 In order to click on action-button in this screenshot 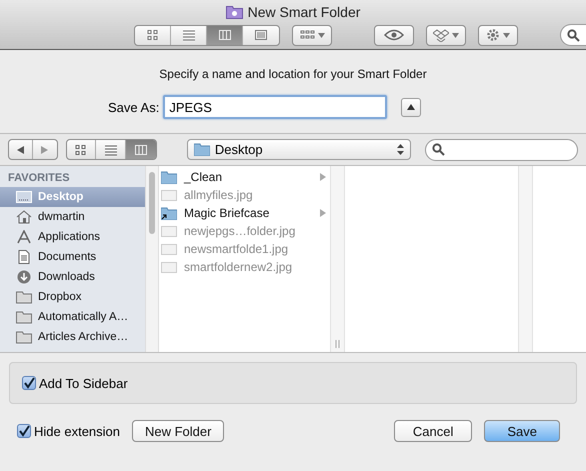, I will do `click(498, 35)`.